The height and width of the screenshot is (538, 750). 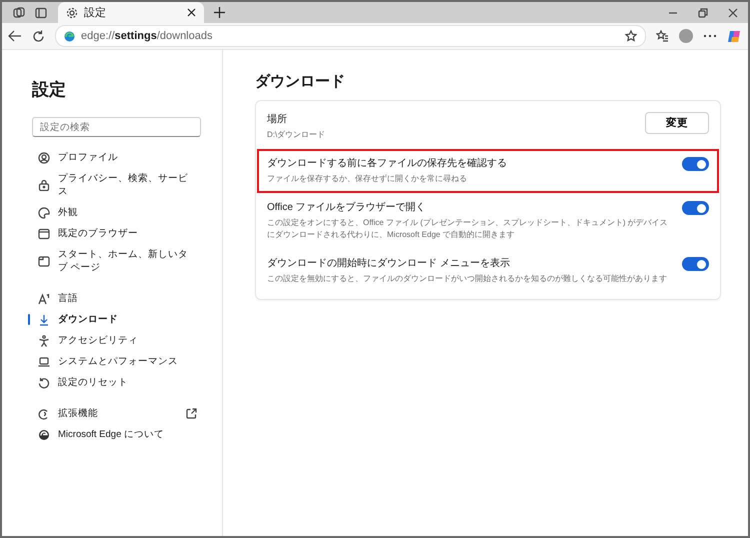 I want to click on tab-actions-icon, so click(x=41, y=12).